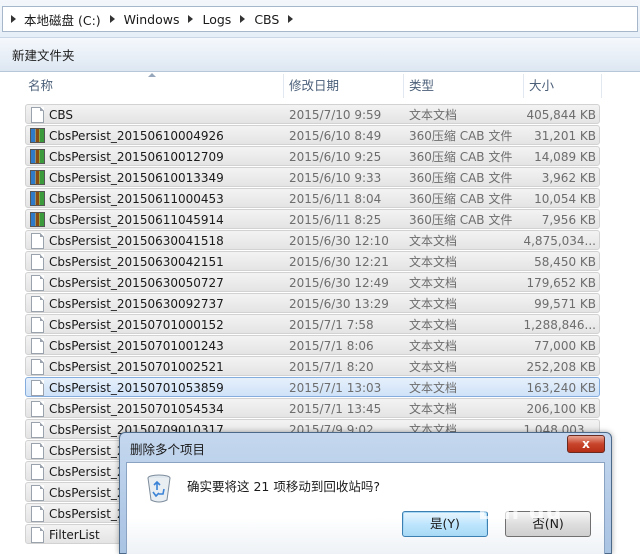  I want to click on file-date: 2015/6/11 8:04, so click(335, 199).